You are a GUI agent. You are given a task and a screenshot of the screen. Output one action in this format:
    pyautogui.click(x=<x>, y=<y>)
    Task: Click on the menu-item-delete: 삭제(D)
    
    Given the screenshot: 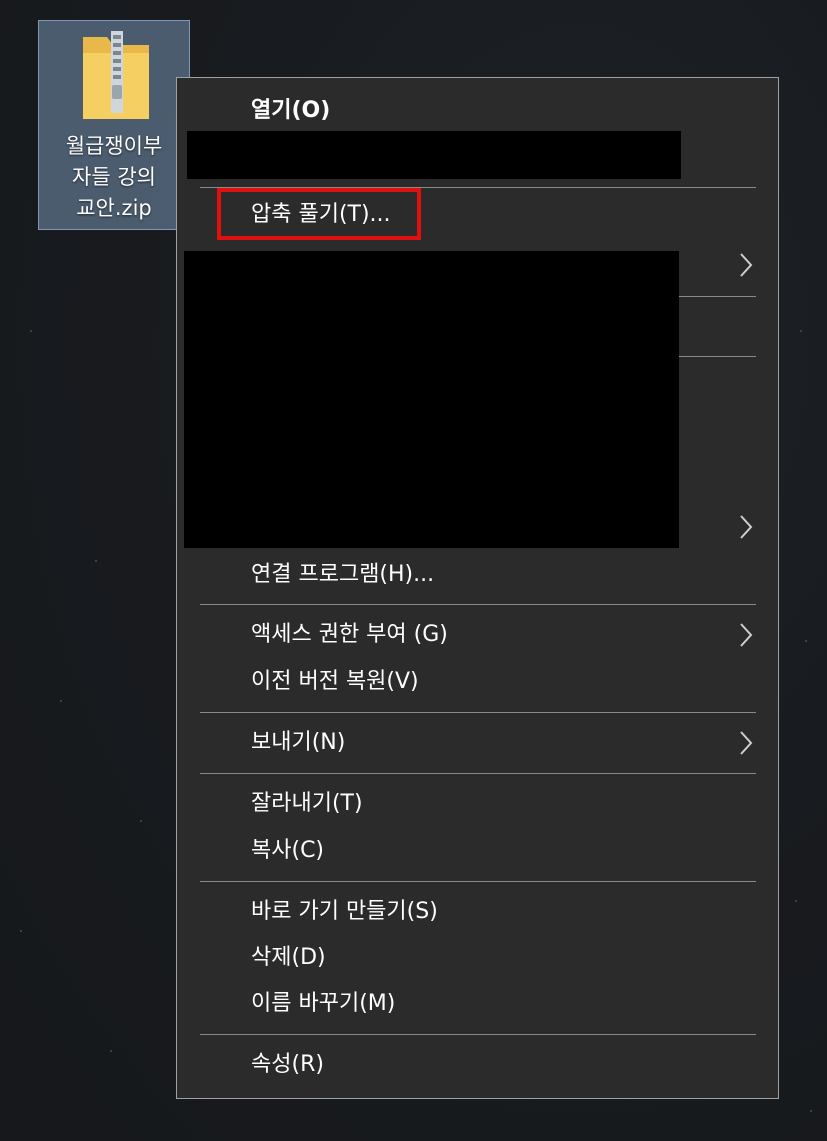 What is the action you would take?
    pyautogui.click(x=288, y=958)
    